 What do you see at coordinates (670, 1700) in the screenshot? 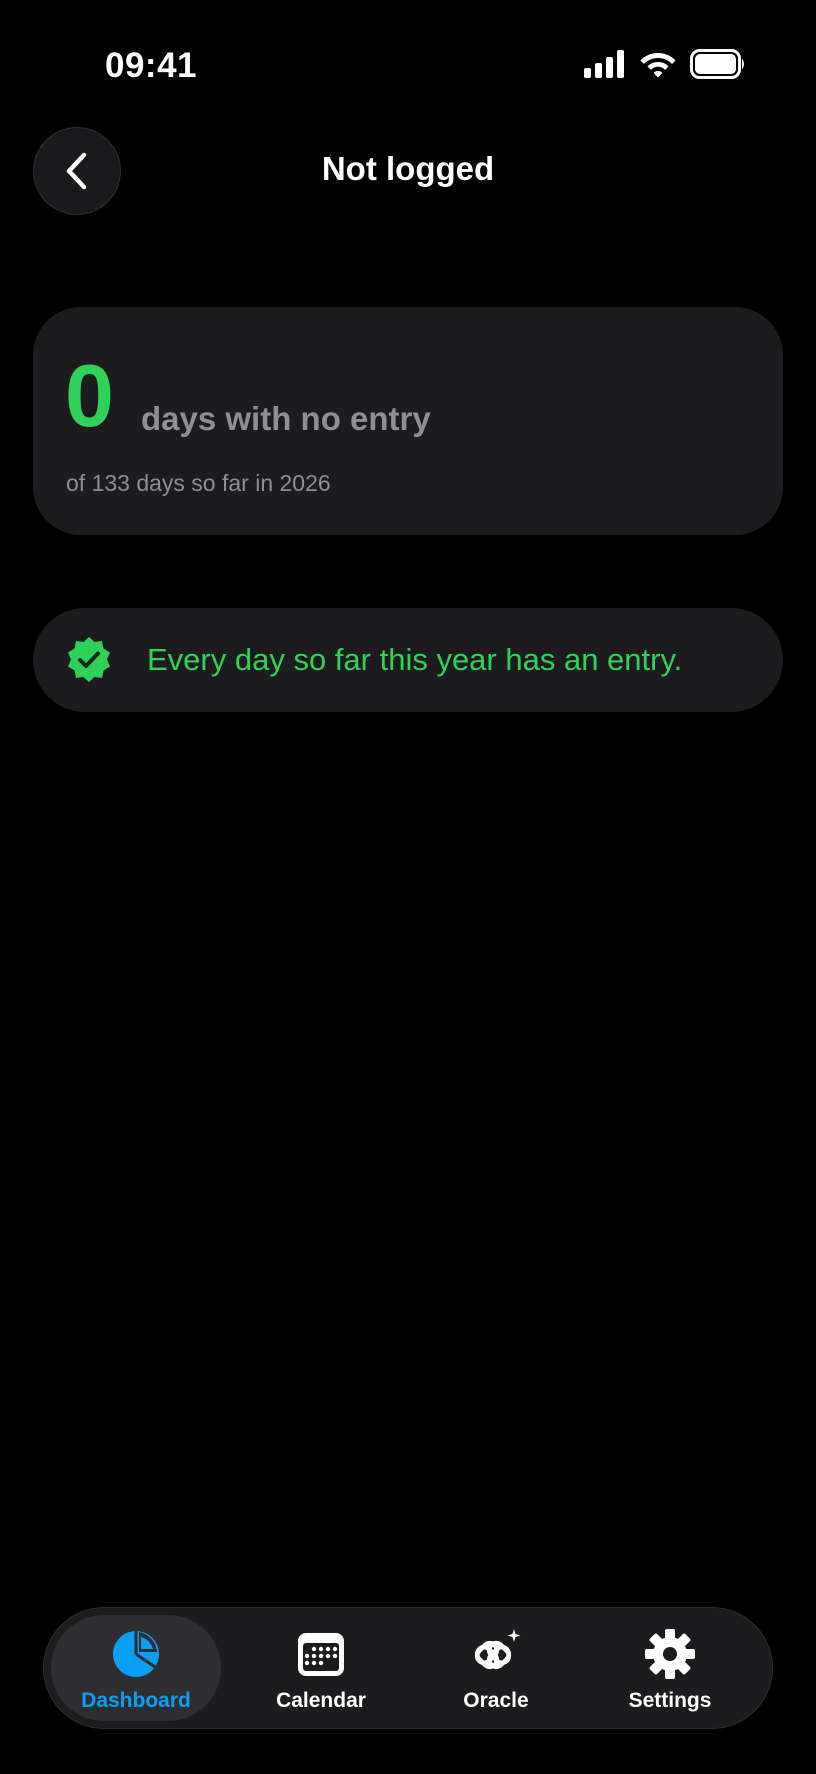
I see `tab-label-settings: Settings` at bounding box center [670, 1700].